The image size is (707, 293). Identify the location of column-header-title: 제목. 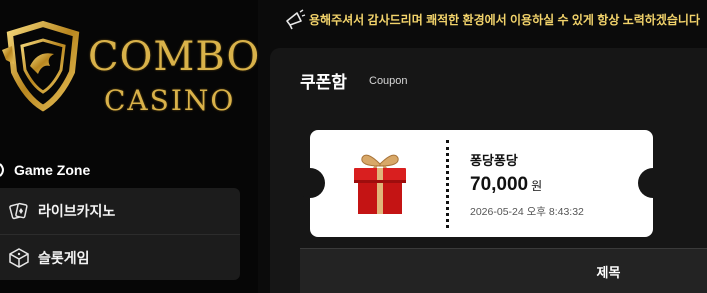
(608, 272).